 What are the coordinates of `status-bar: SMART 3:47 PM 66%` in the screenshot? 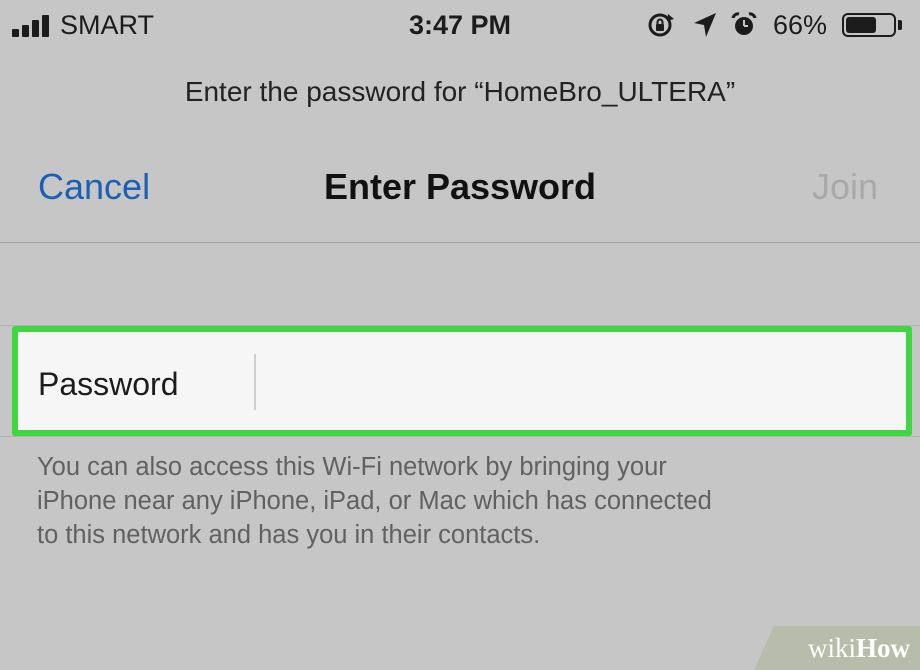 It's located at (460, 25).